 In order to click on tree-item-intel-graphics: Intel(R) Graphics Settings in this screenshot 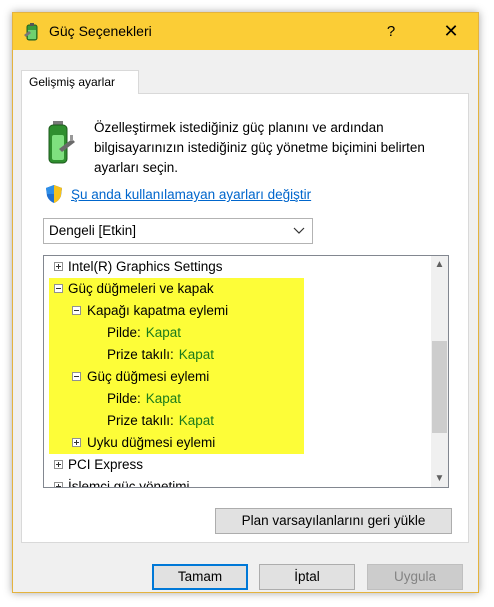, I will do `click(138, 267)`.